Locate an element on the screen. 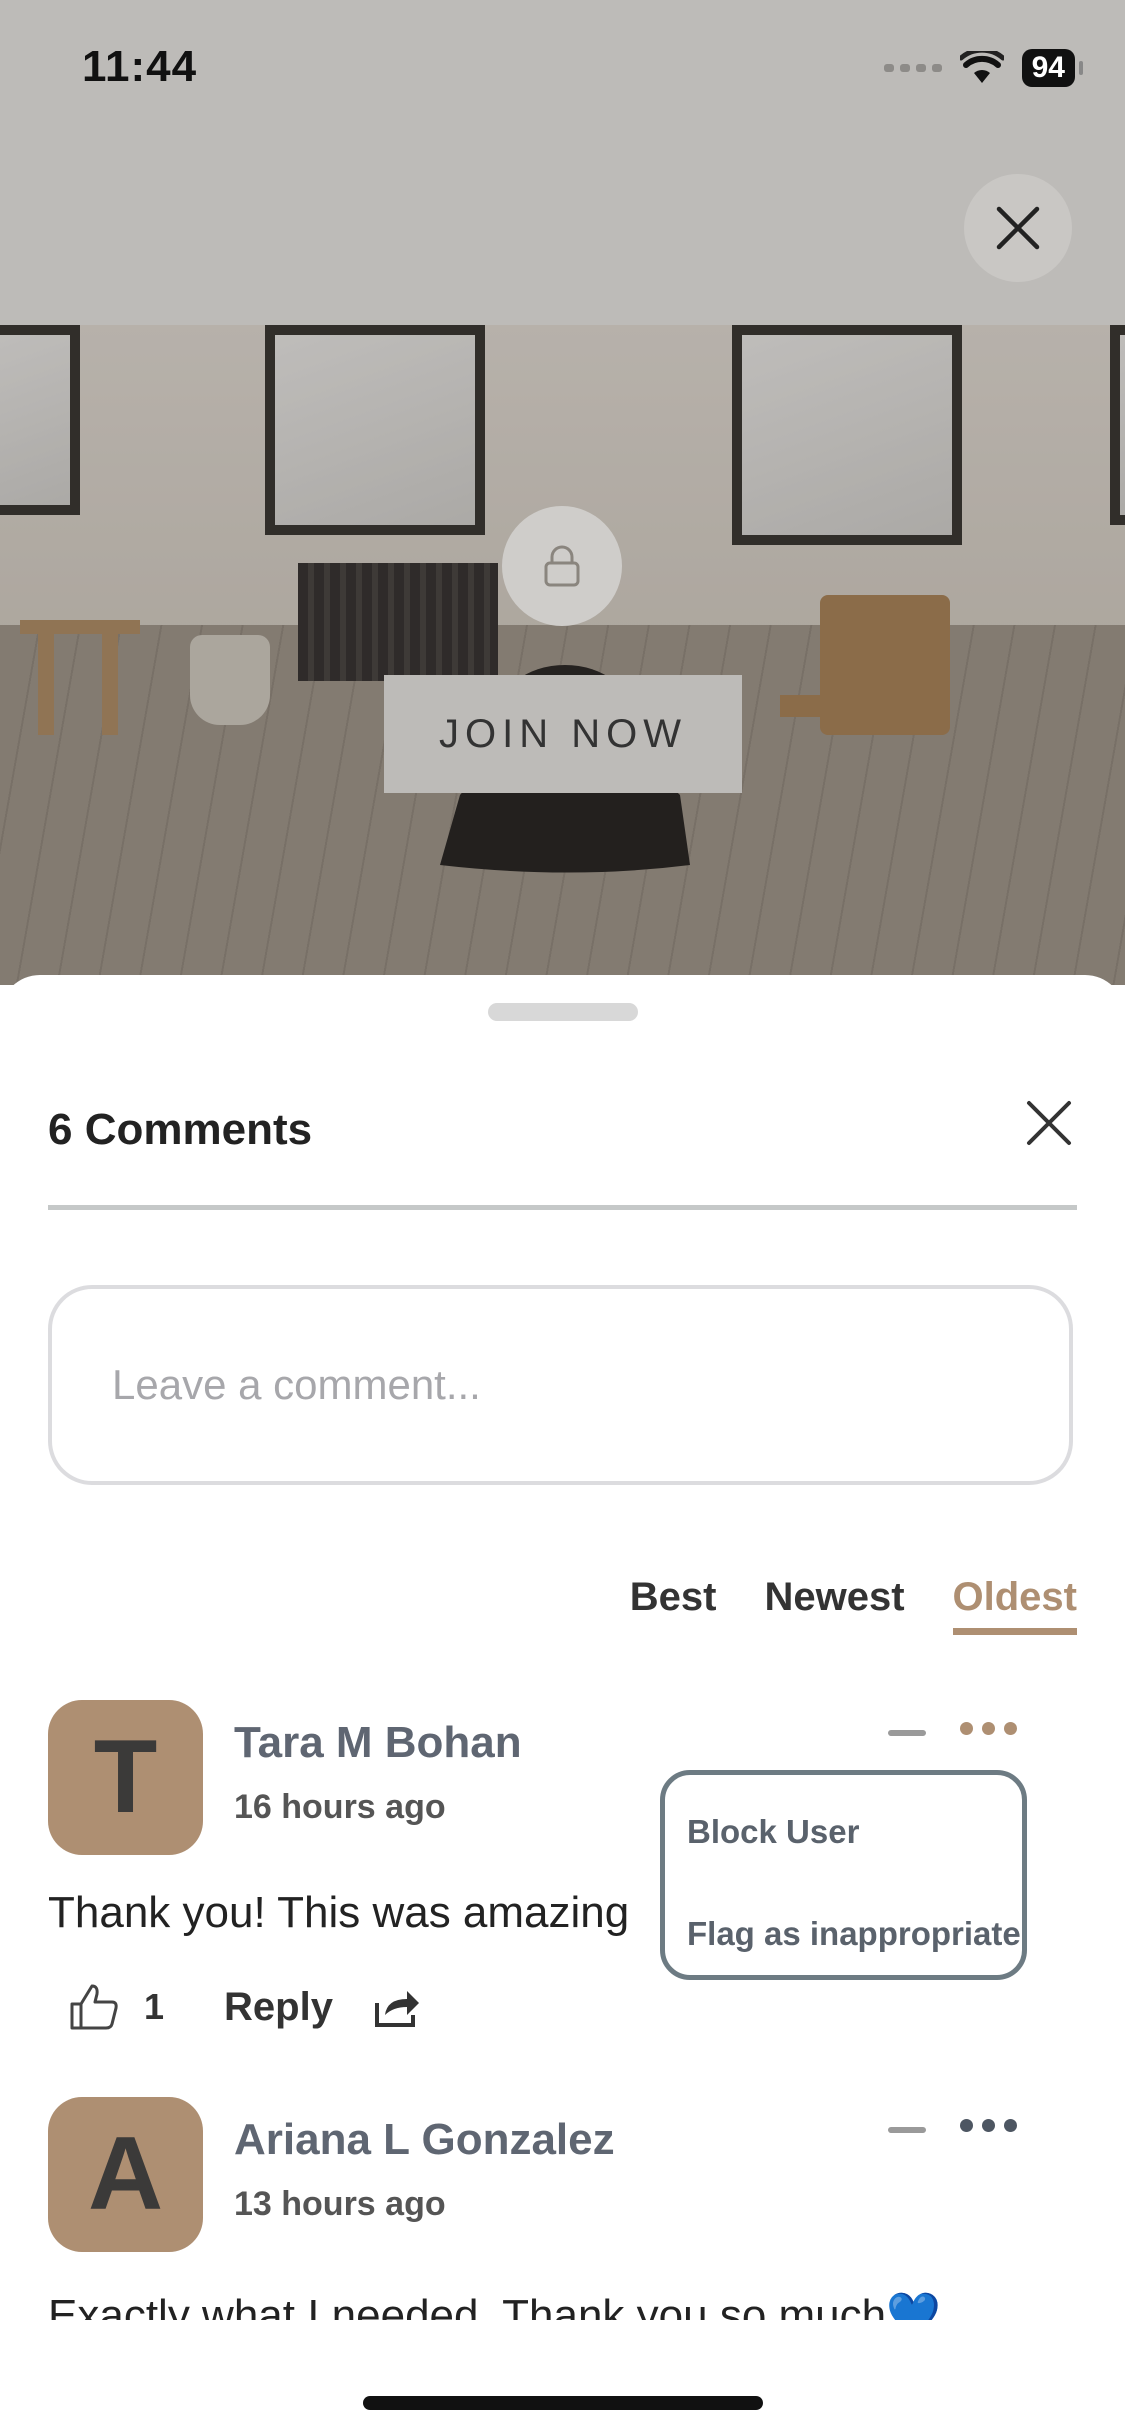 The height and width of the screenshot is (2436, 1125). locked-indicator is located at coordinates (562, 566).